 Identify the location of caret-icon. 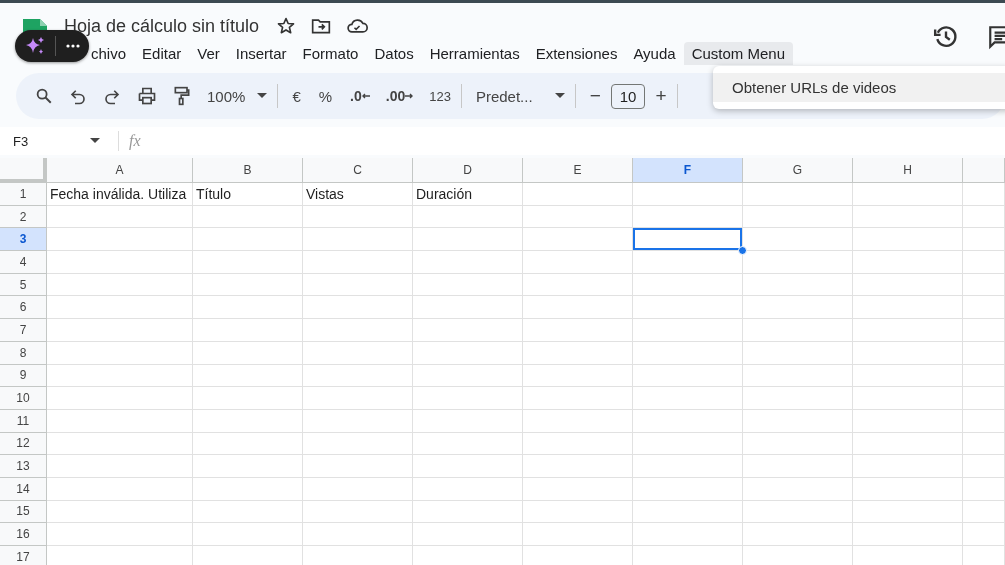
(95, 141).